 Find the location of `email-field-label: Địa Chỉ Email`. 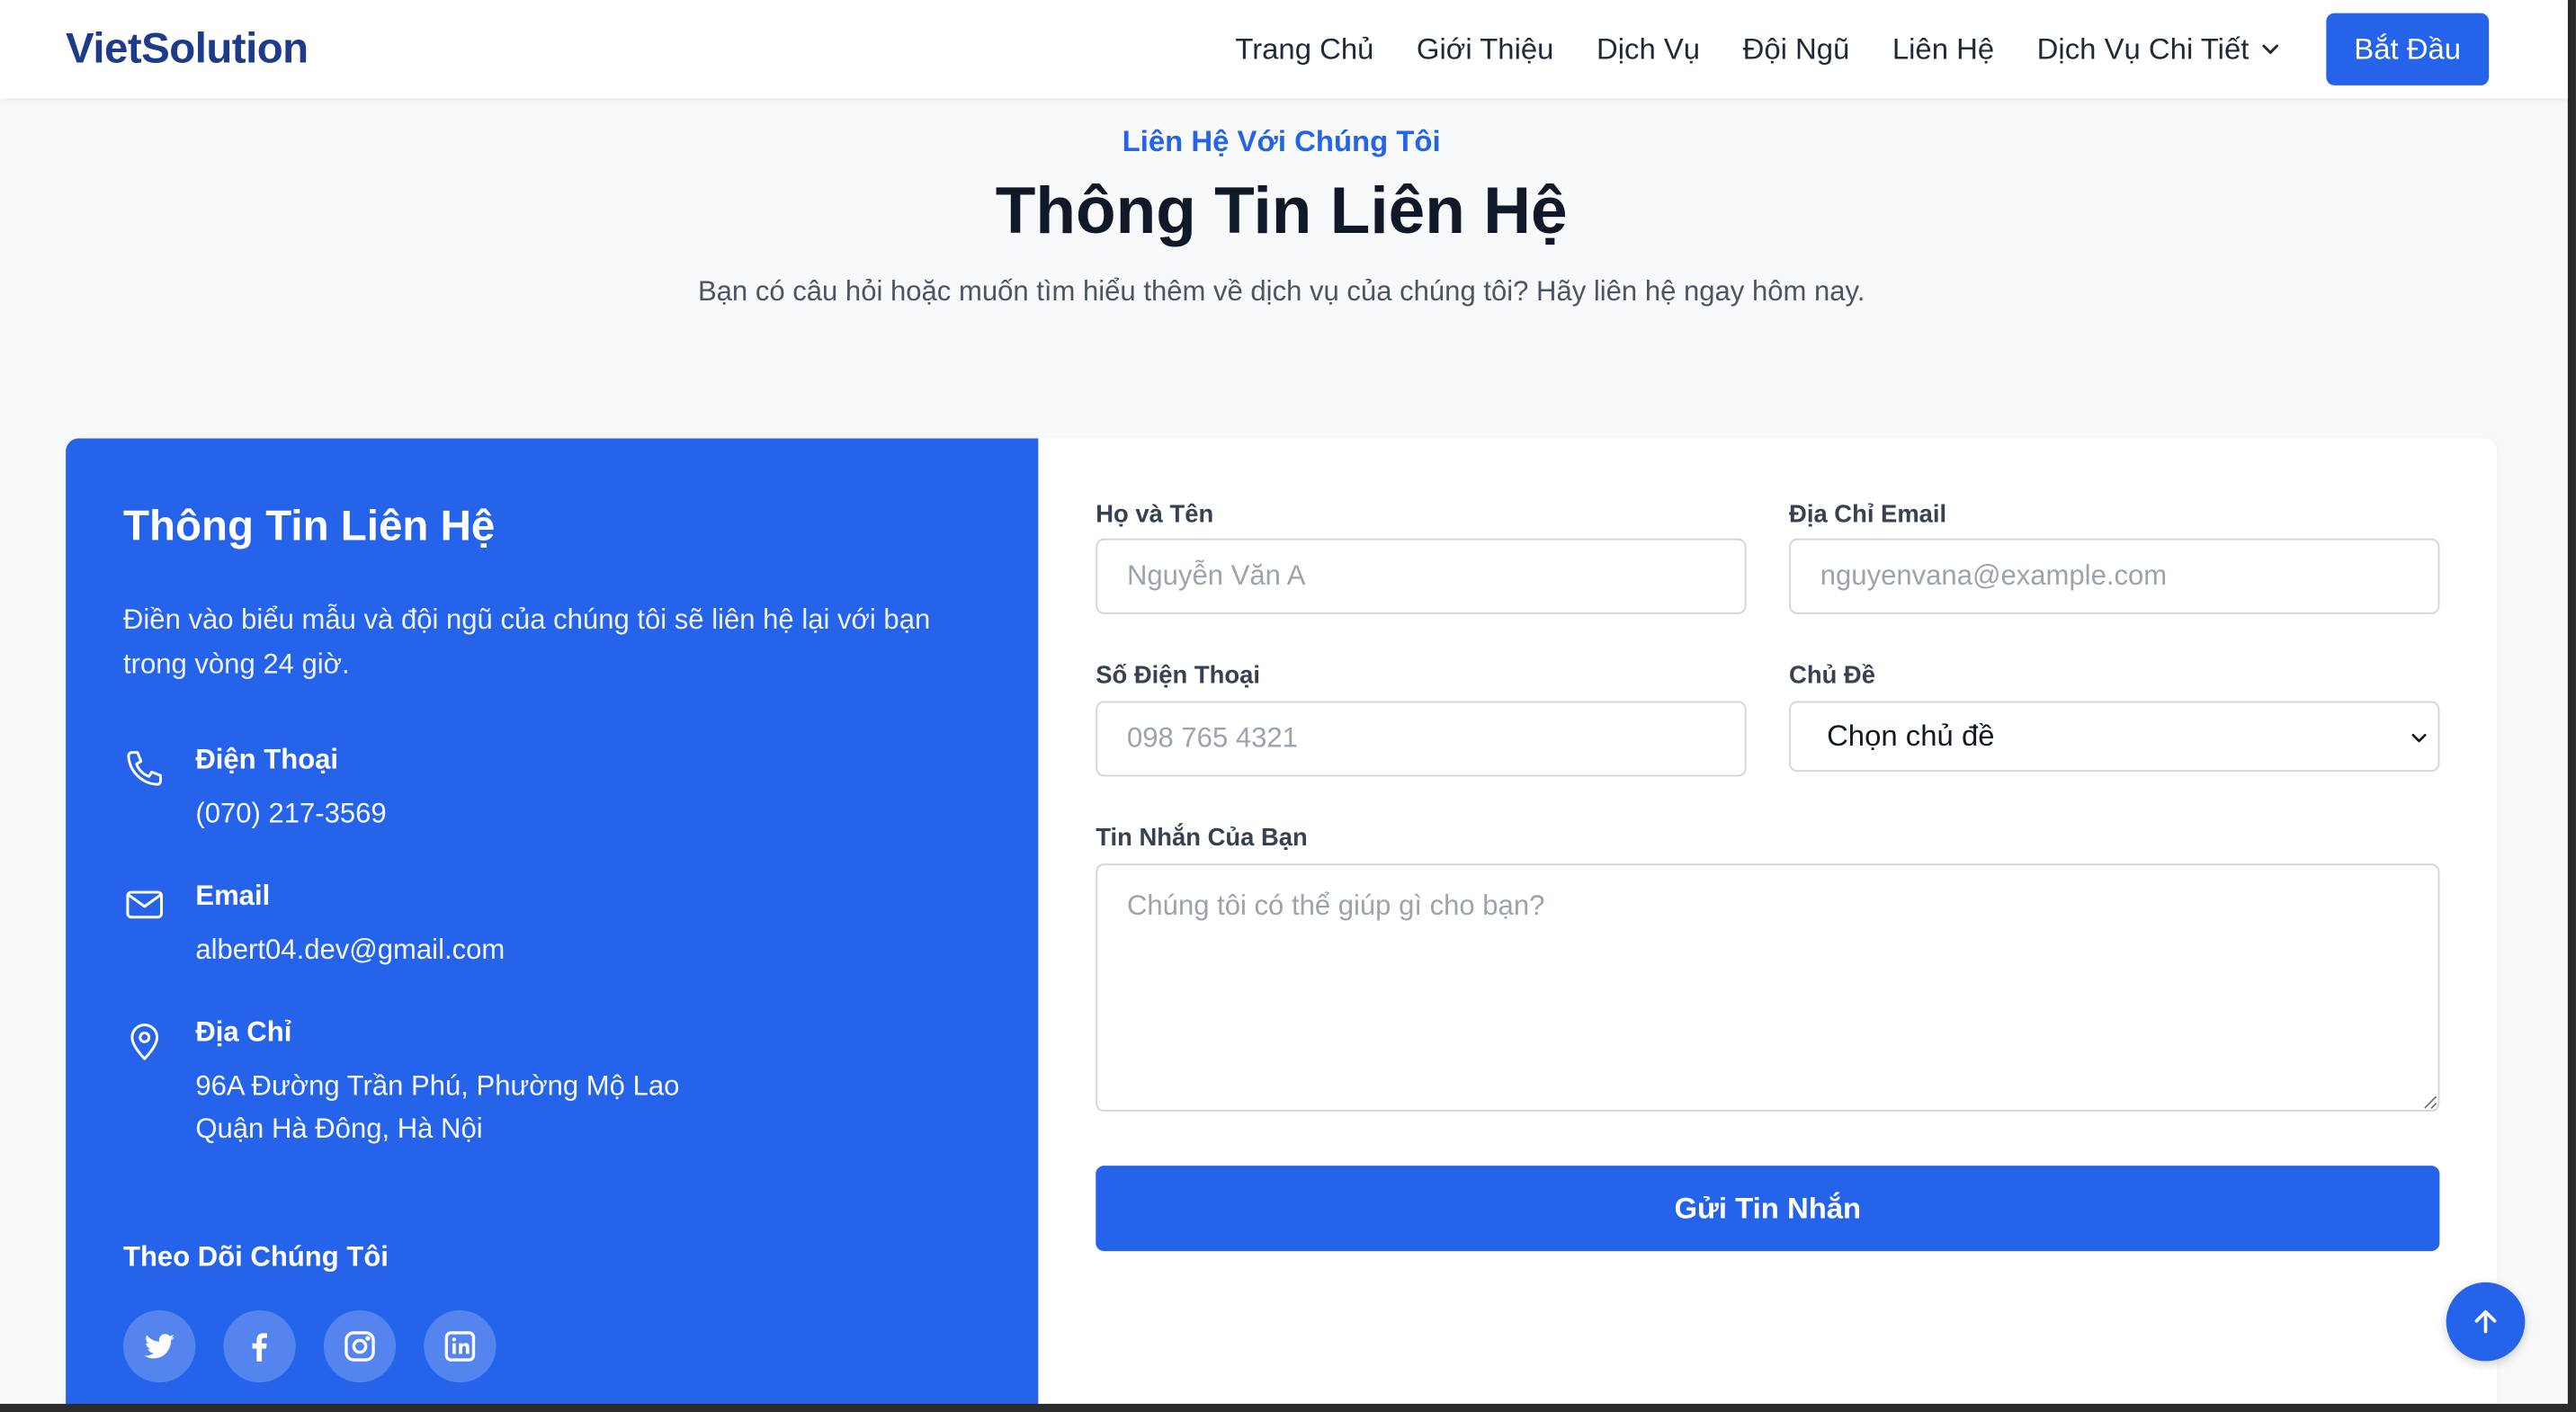

email-field-label: Địa Chỉ Email is located at coordinates (1868, 514).